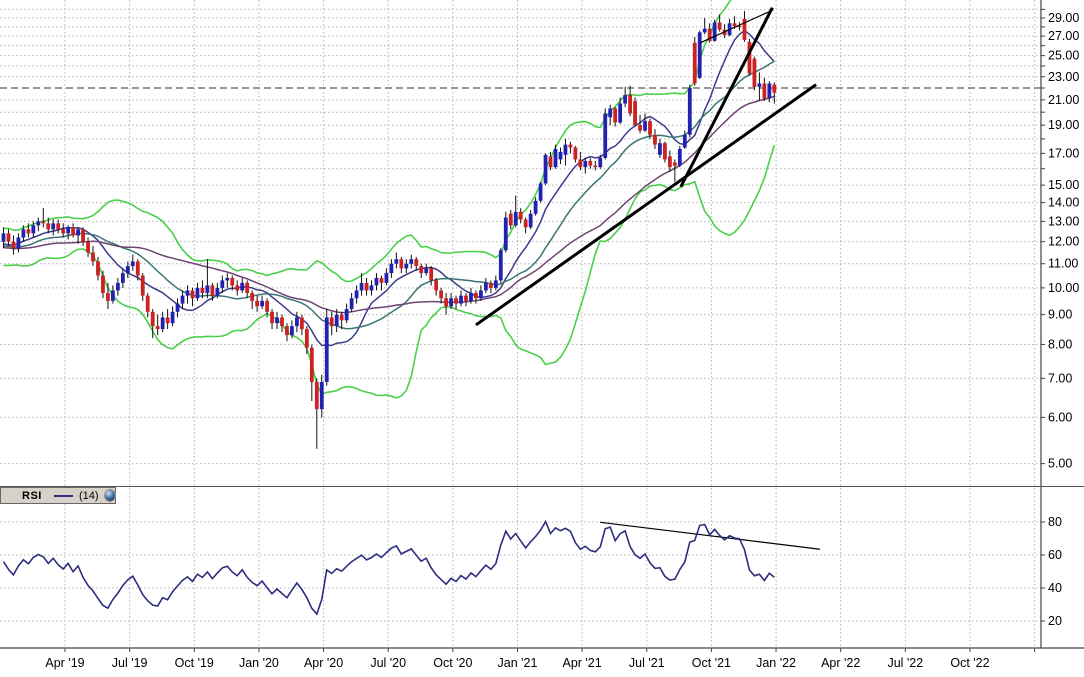 The height and width of the screenshot is (677, 1084). Describe the element at coordinates (452, 663) in the screenshot. I see `time-axis-label: Oct '20` at that location.